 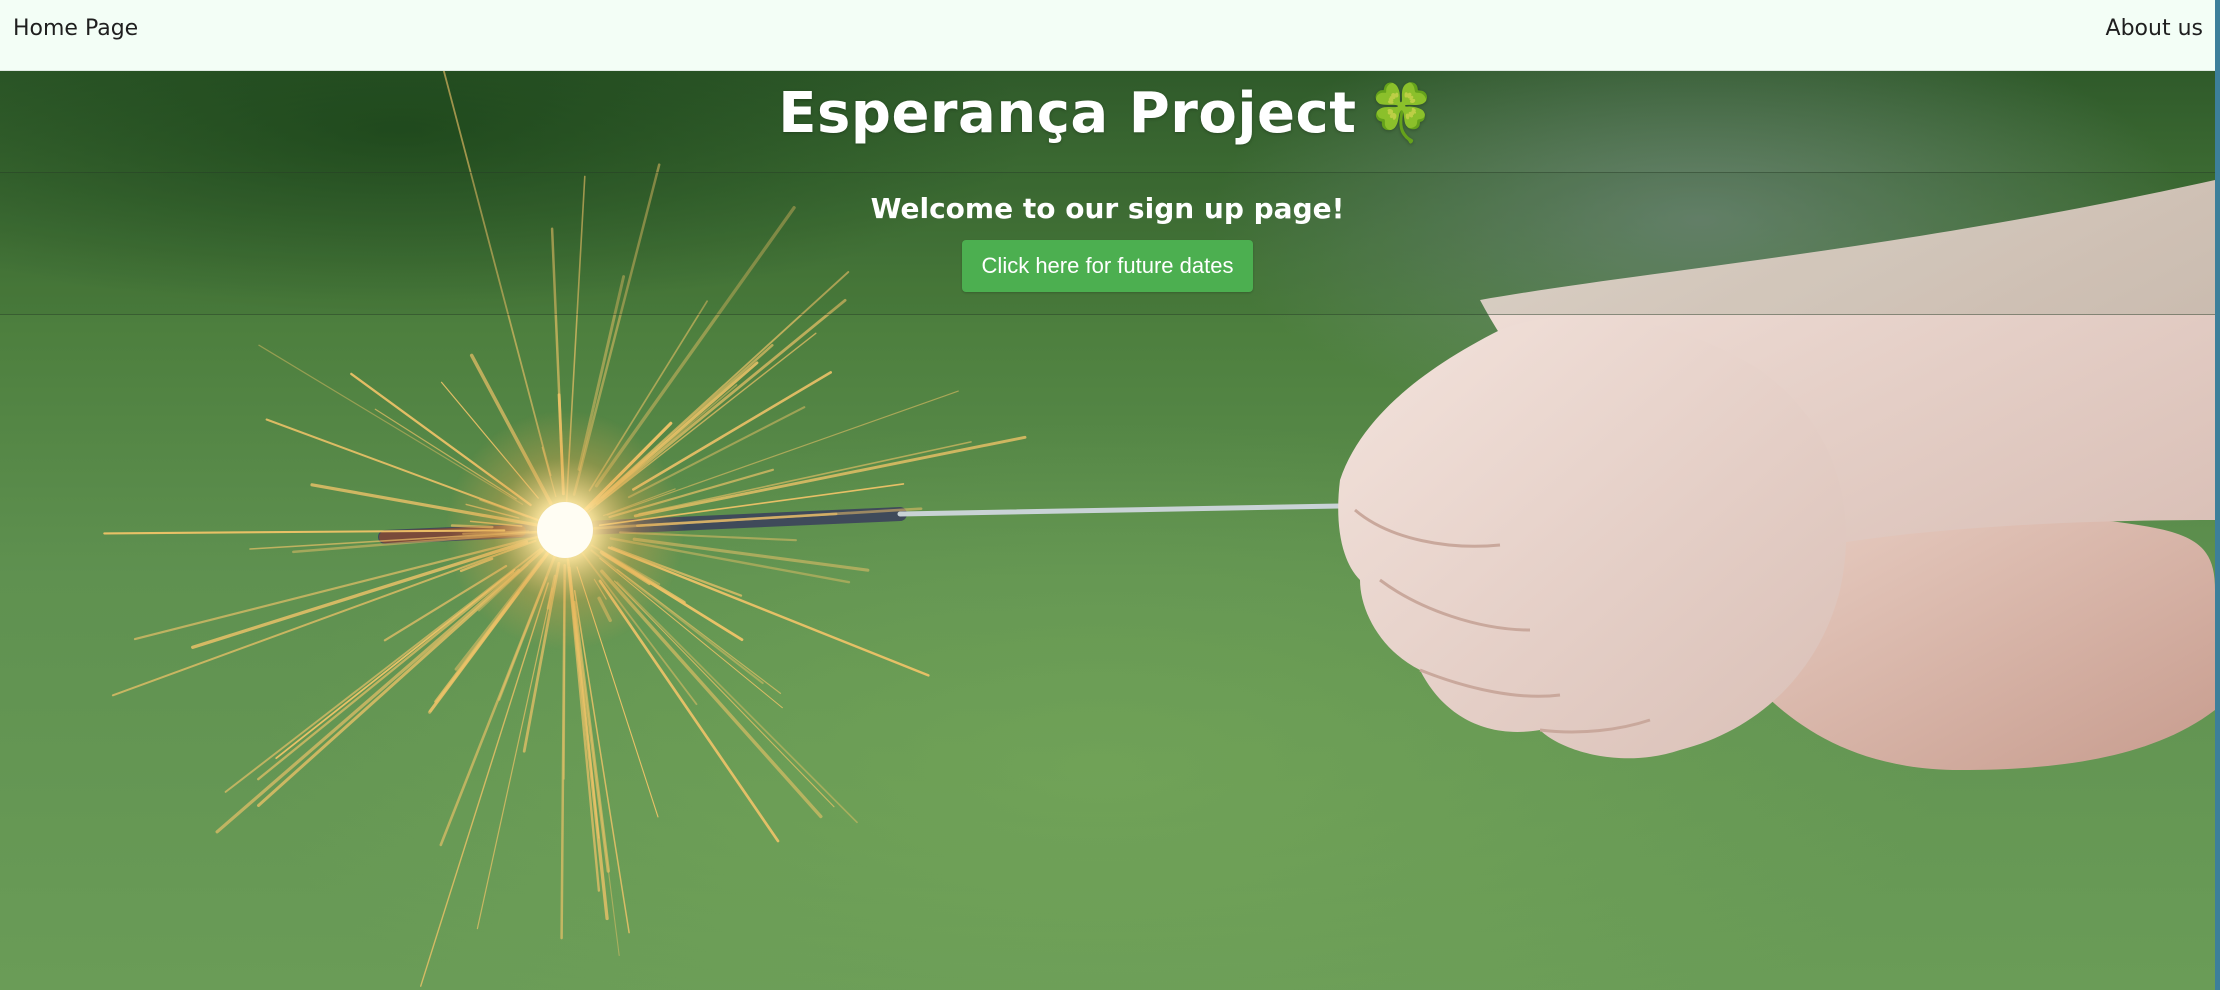 I want to click on clover-icon: 🍀, so click(x=1401, y=113).